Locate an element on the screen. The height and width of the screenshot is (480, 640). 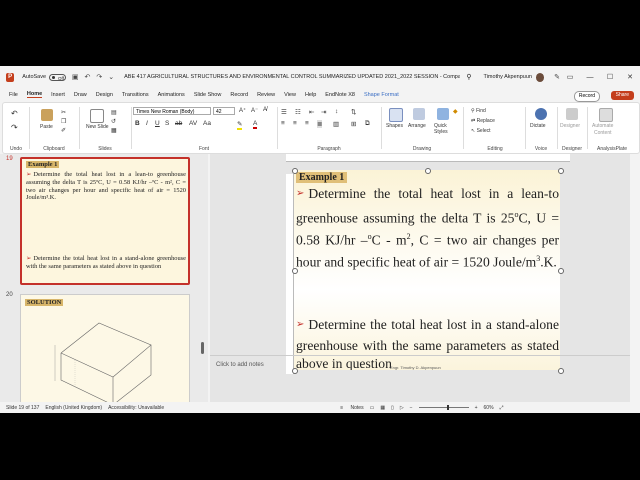
resize-handle-l is located at coordinates (295, 271).